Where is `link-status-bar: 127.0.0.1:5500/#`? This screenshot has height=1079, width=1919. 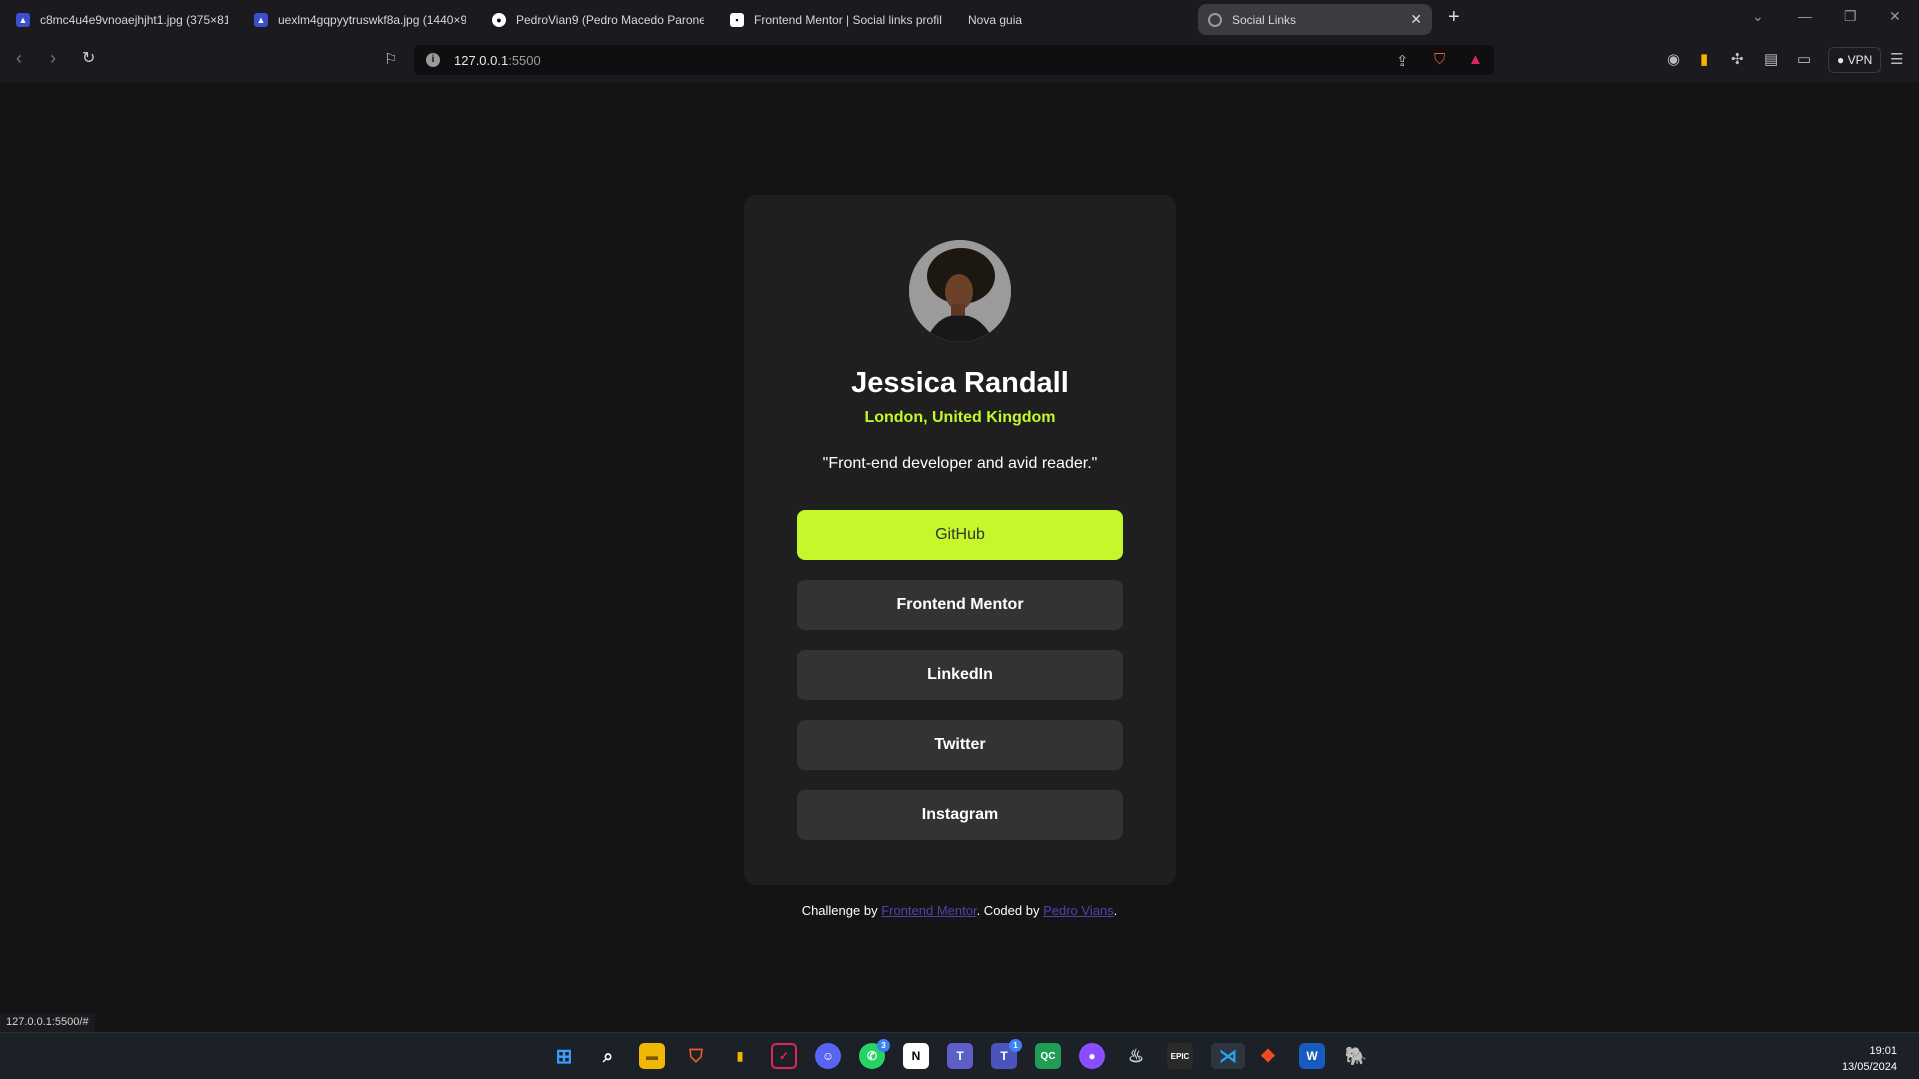
link-status-bar: 127.0.0.1:5500/# is located at coordinates (47, 1022).